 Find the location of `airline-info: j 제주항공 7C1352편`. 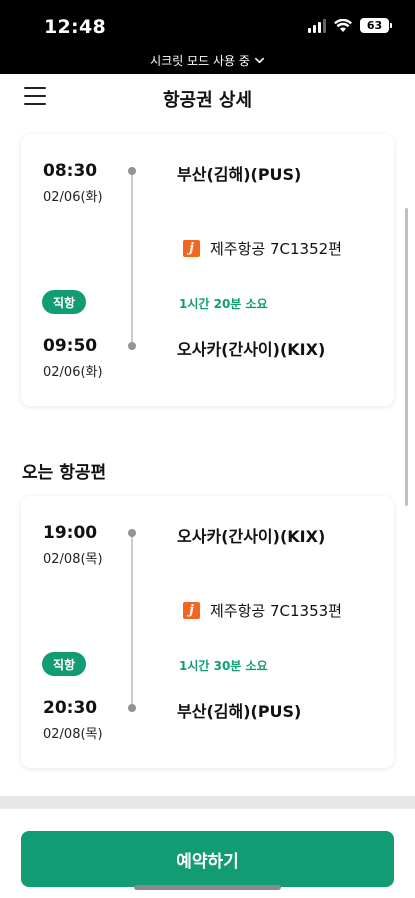

airline-info: j 제주항공 7C1352편 is located at coordinates (262, 248).